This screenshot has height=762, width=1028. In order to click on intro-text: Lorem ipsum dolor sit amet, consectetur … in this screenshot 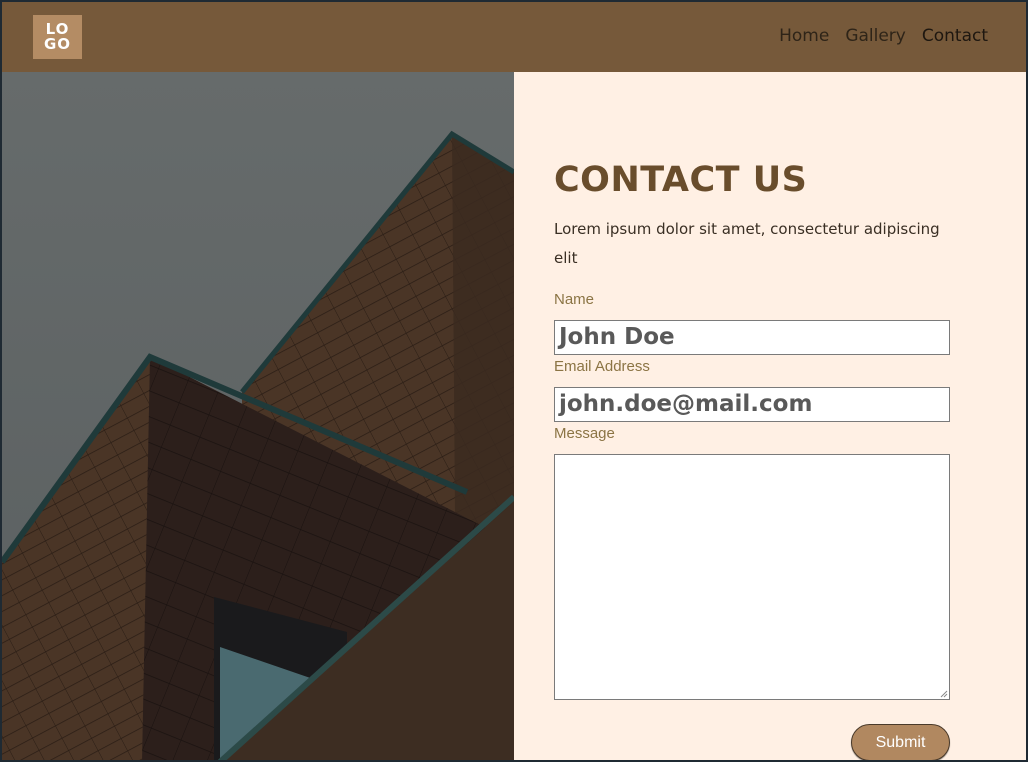, I will do `click(747, 243)`.